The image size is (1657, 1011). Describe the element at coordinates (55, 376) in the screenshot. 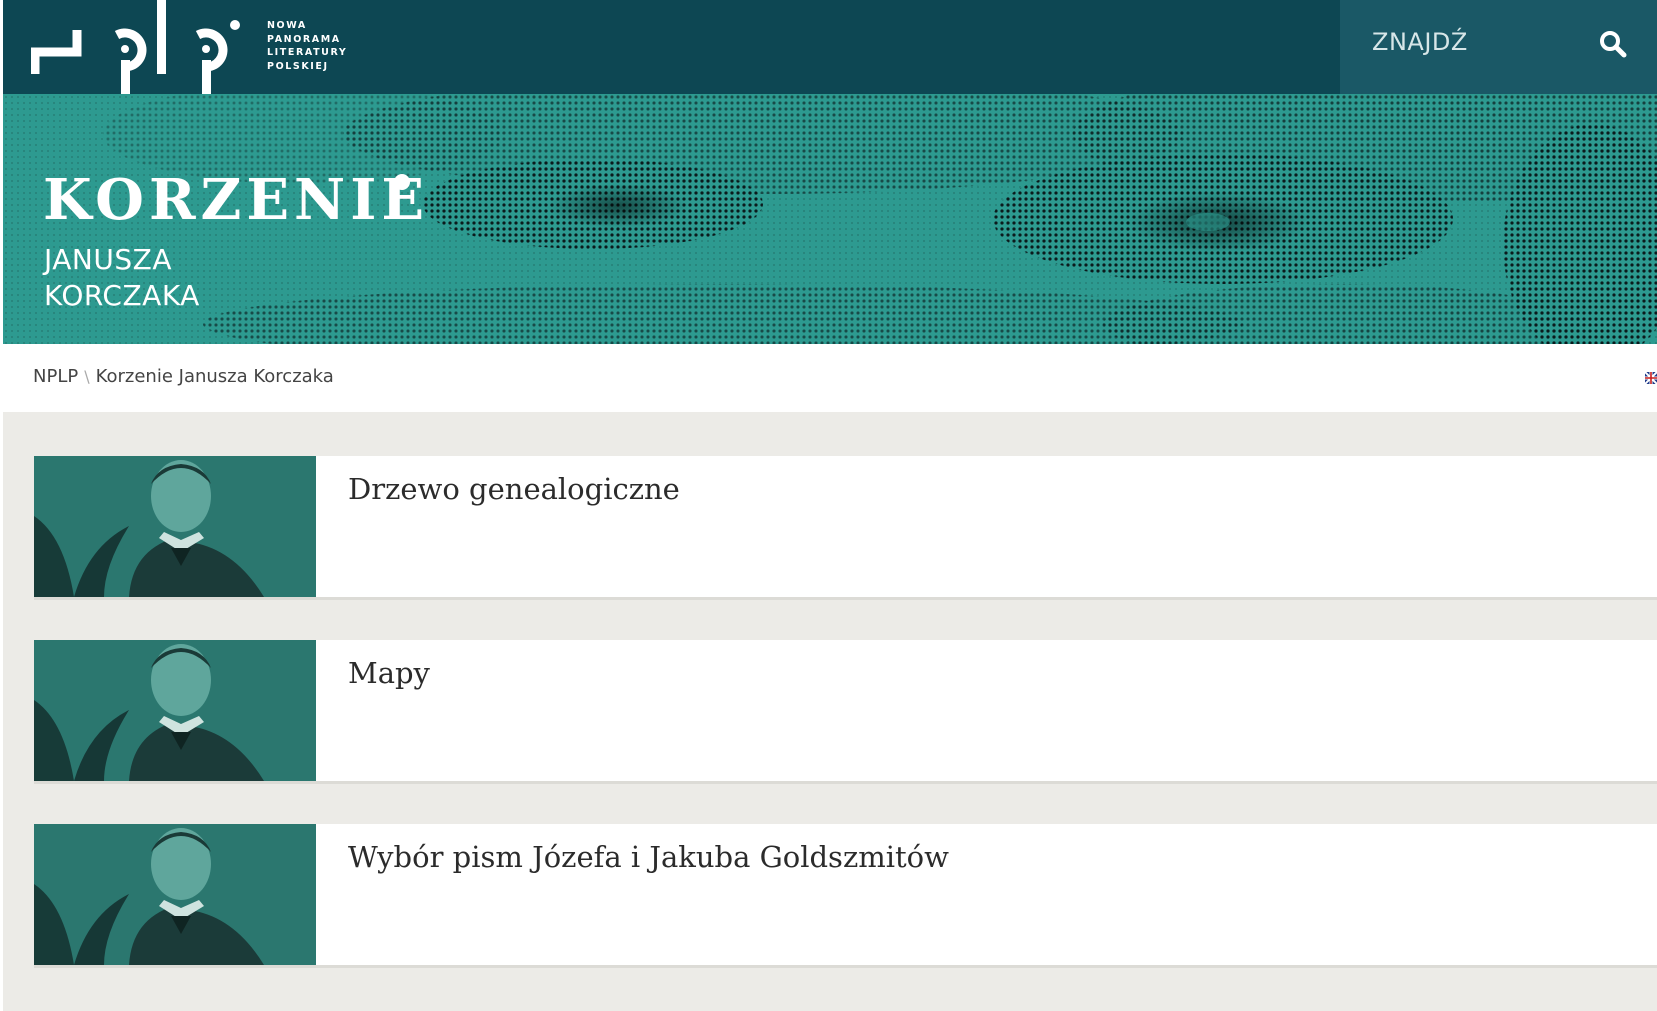

I see `breadcrumb-home-link: NPLP` at that location.